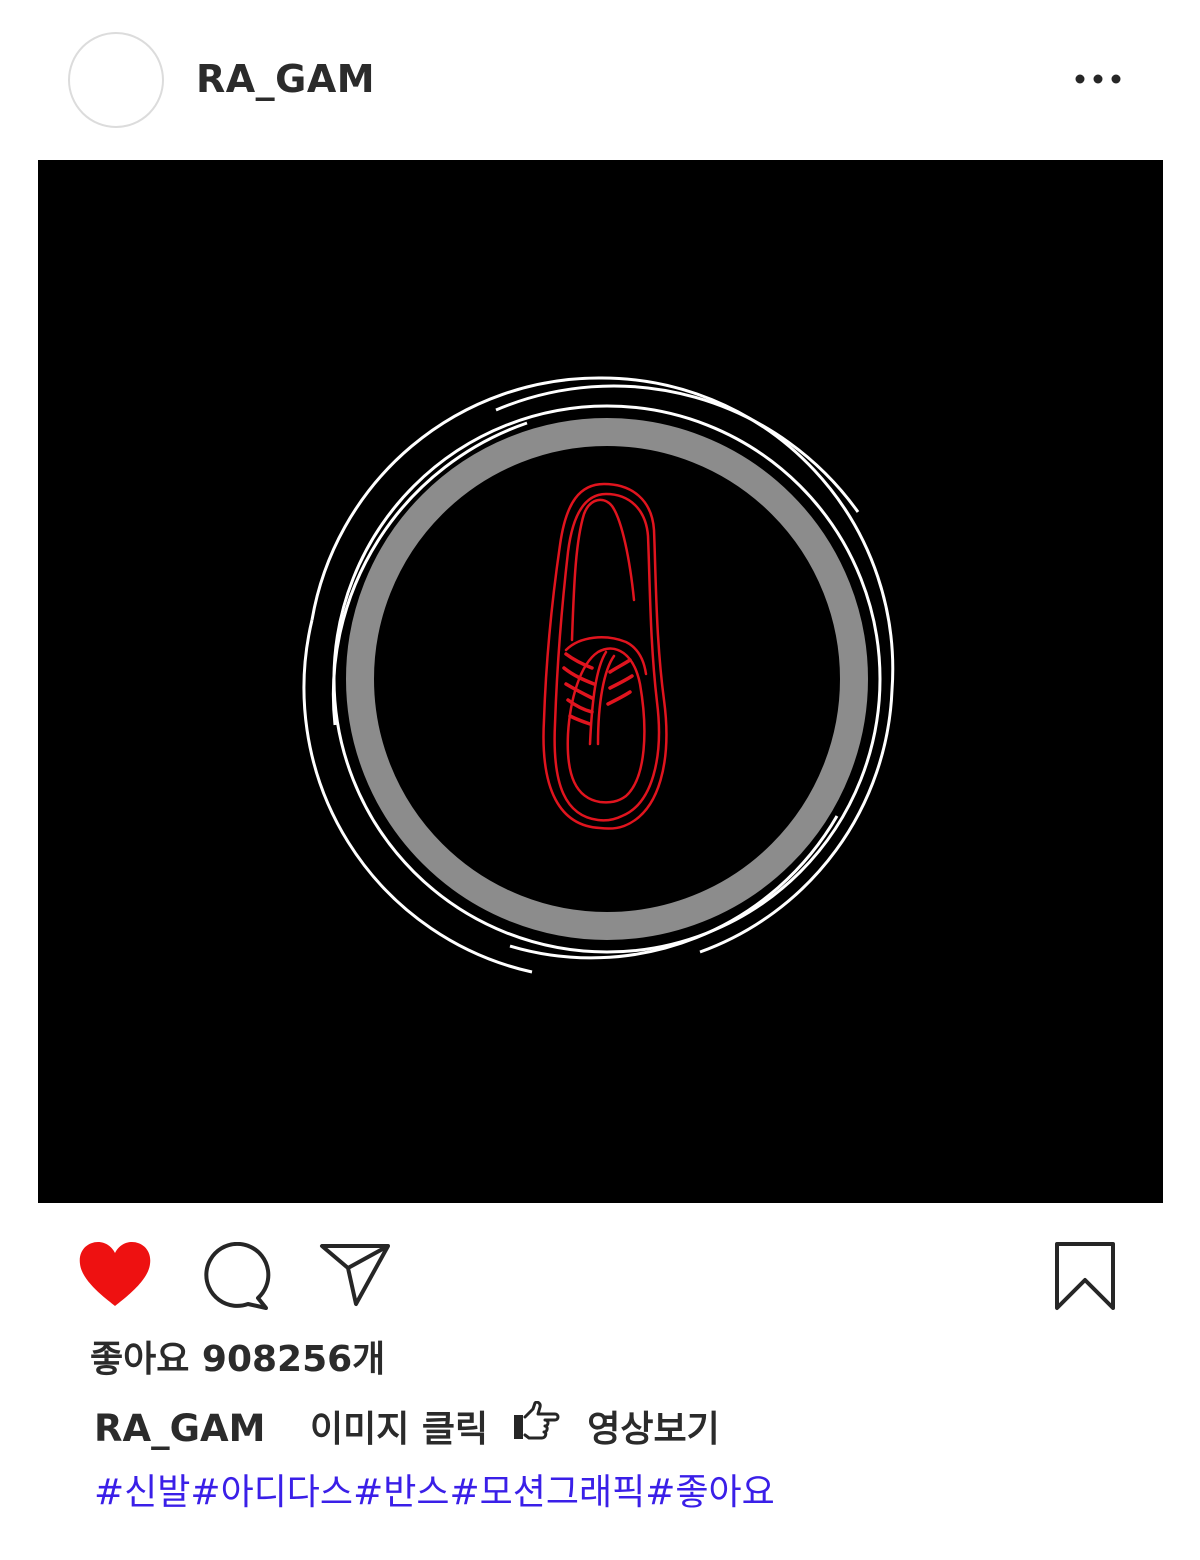  I want to click on gray-ring, so click(607, 679).